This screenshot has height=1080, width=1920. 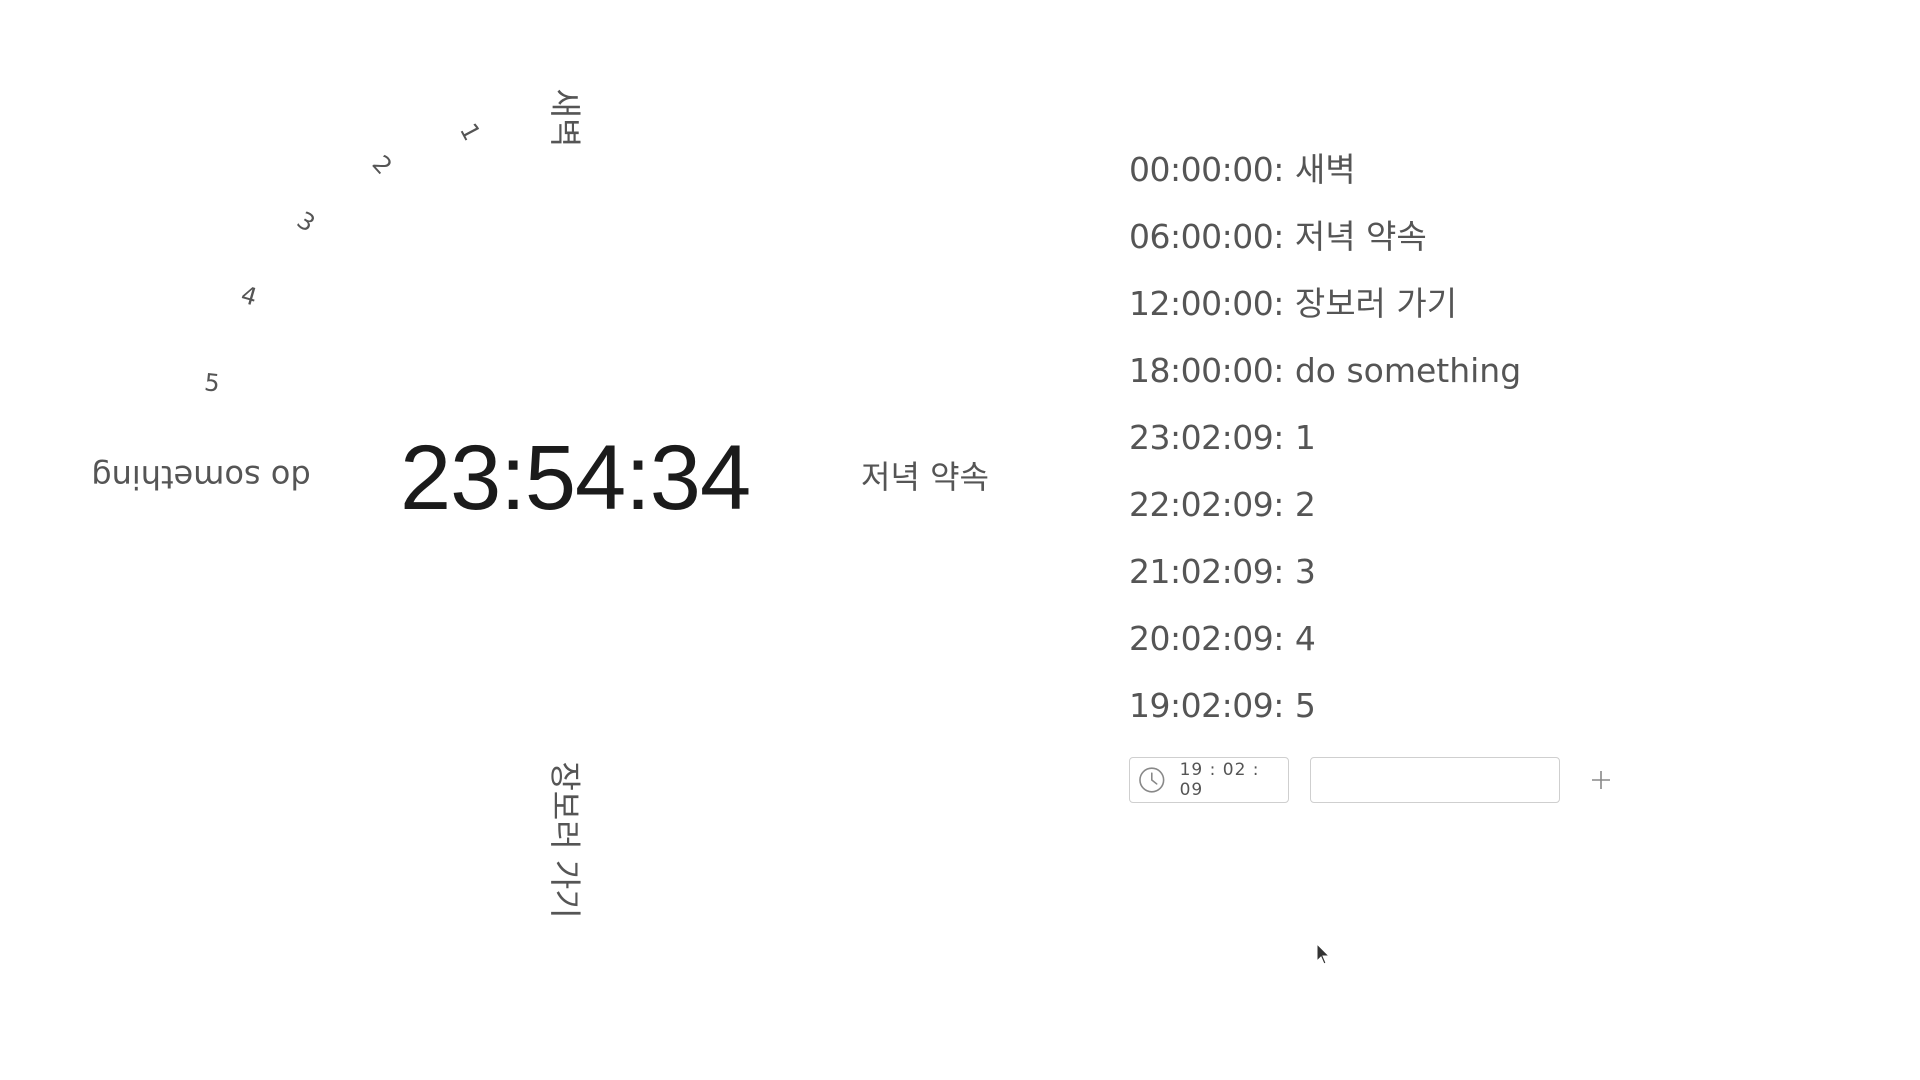 What do you see at coordinates (201, 477) in the screenshot?
I see `dial-label-do-something: do something` at bounding box center [201, 477].